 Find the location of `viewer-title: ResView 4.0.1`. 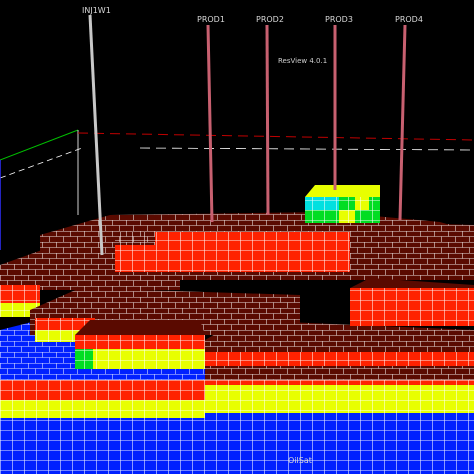

viewer-title: ResView 4.0.1 is located at coordinates (302, 61).